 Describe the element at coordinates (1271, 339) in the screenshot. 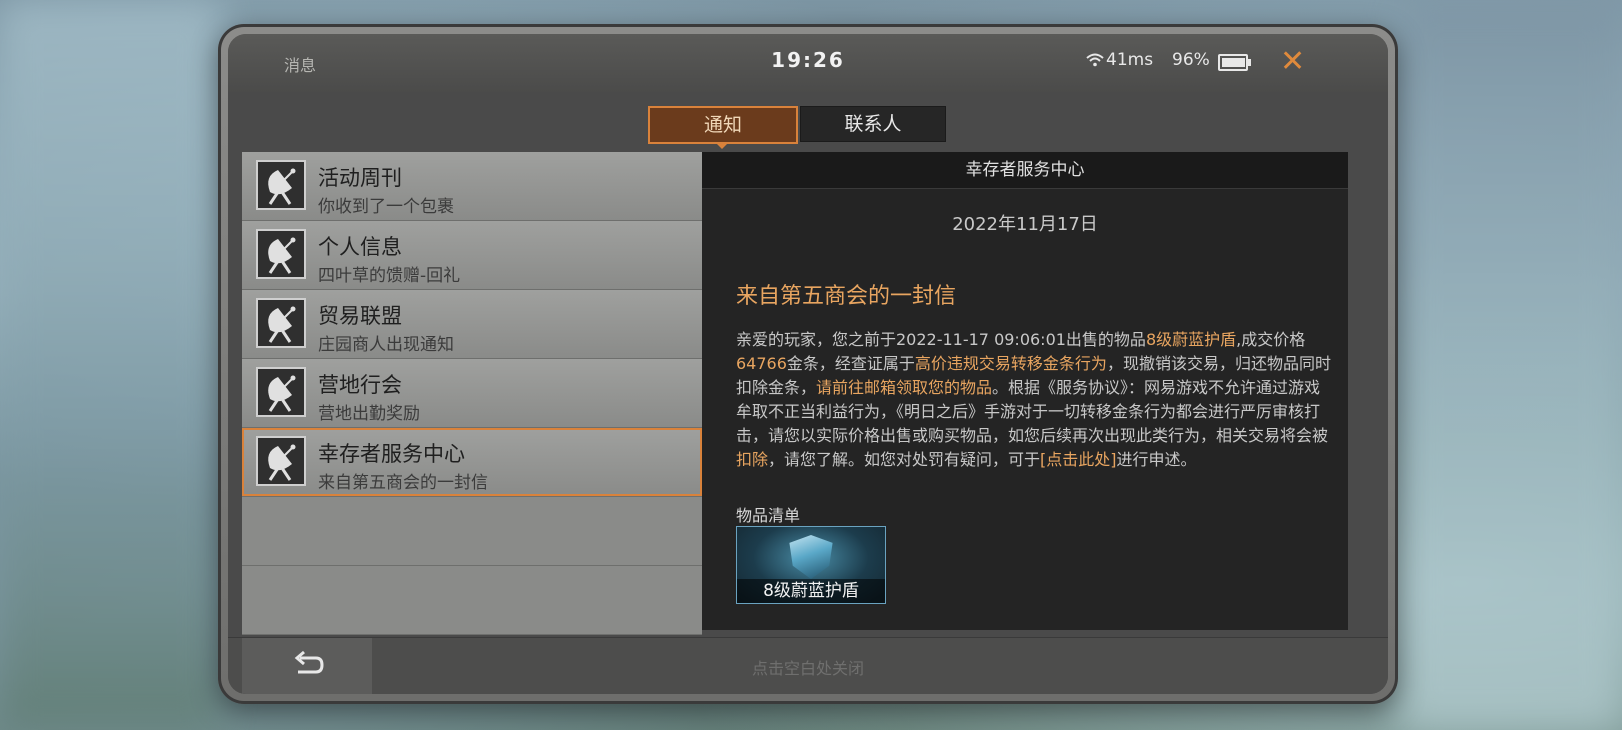

I see `body-text: ,成交价格` at that location.